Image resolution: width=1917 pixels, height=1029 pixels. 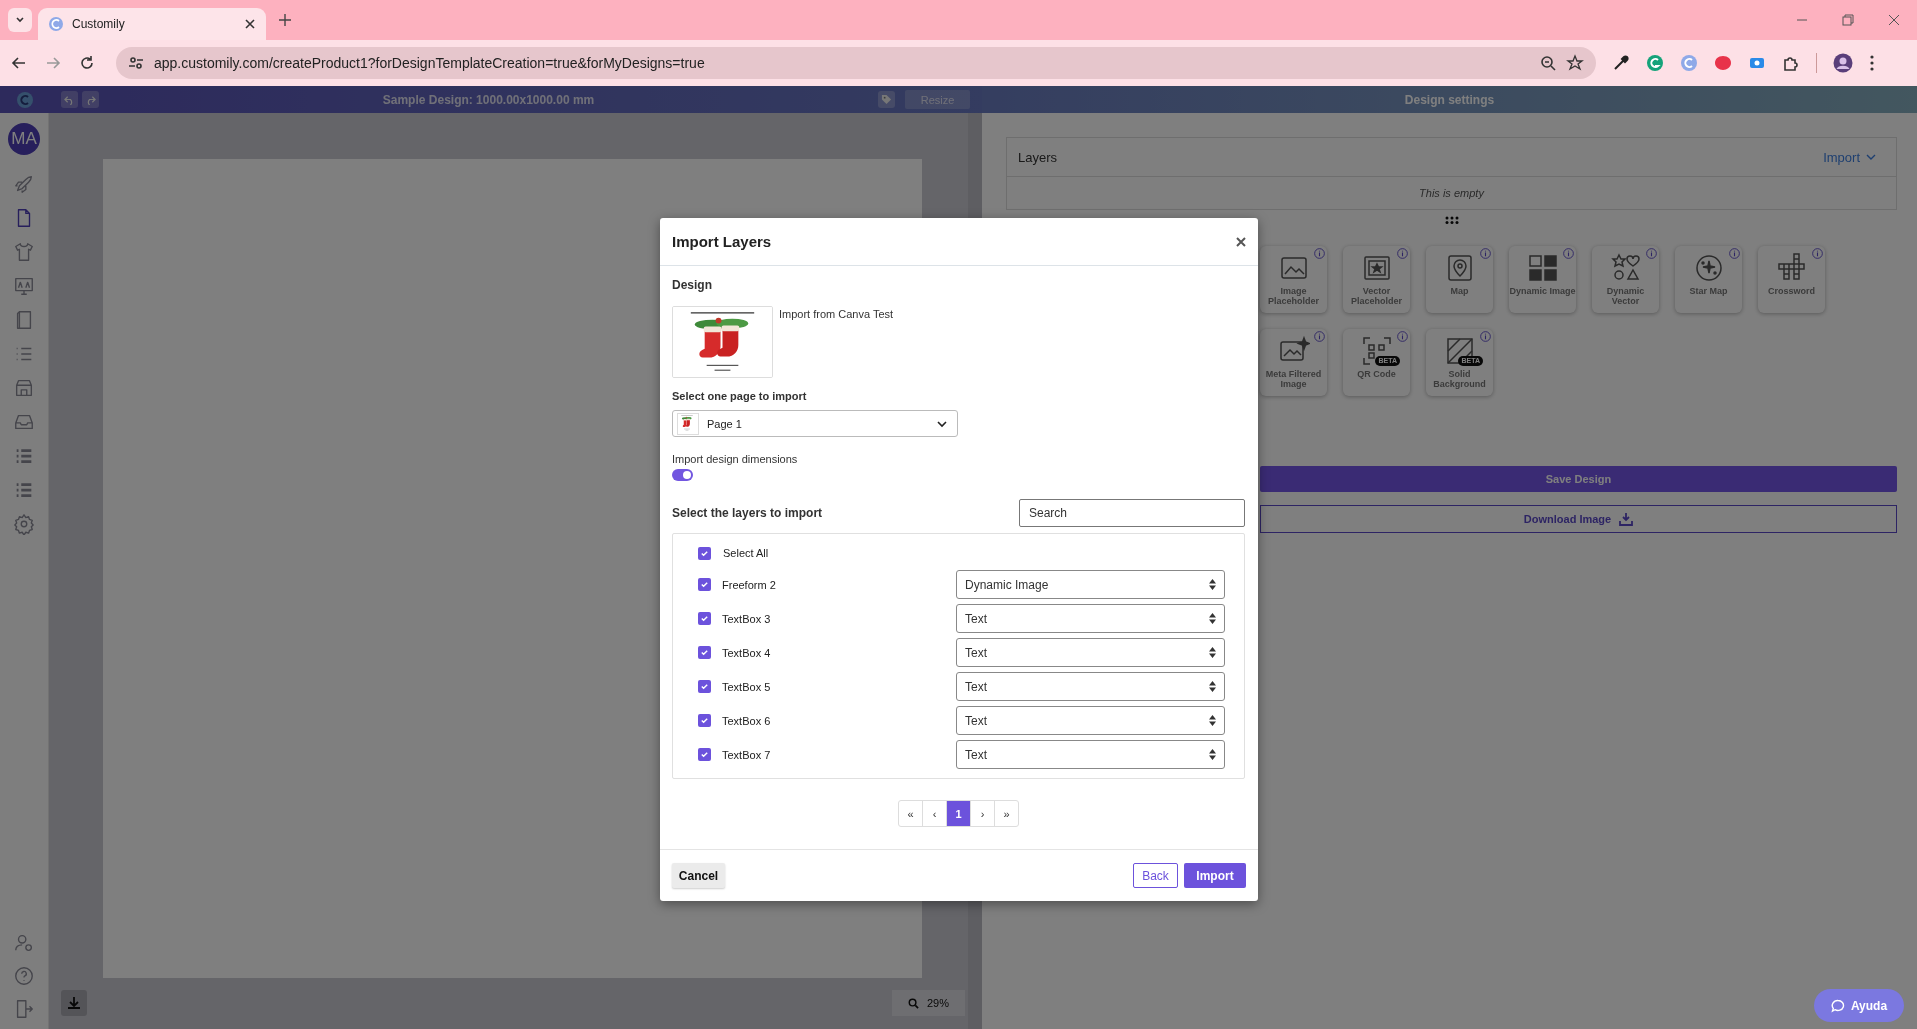 I want to click on tool-tile: Vector Placeholder, so click(x=1376, y=279).